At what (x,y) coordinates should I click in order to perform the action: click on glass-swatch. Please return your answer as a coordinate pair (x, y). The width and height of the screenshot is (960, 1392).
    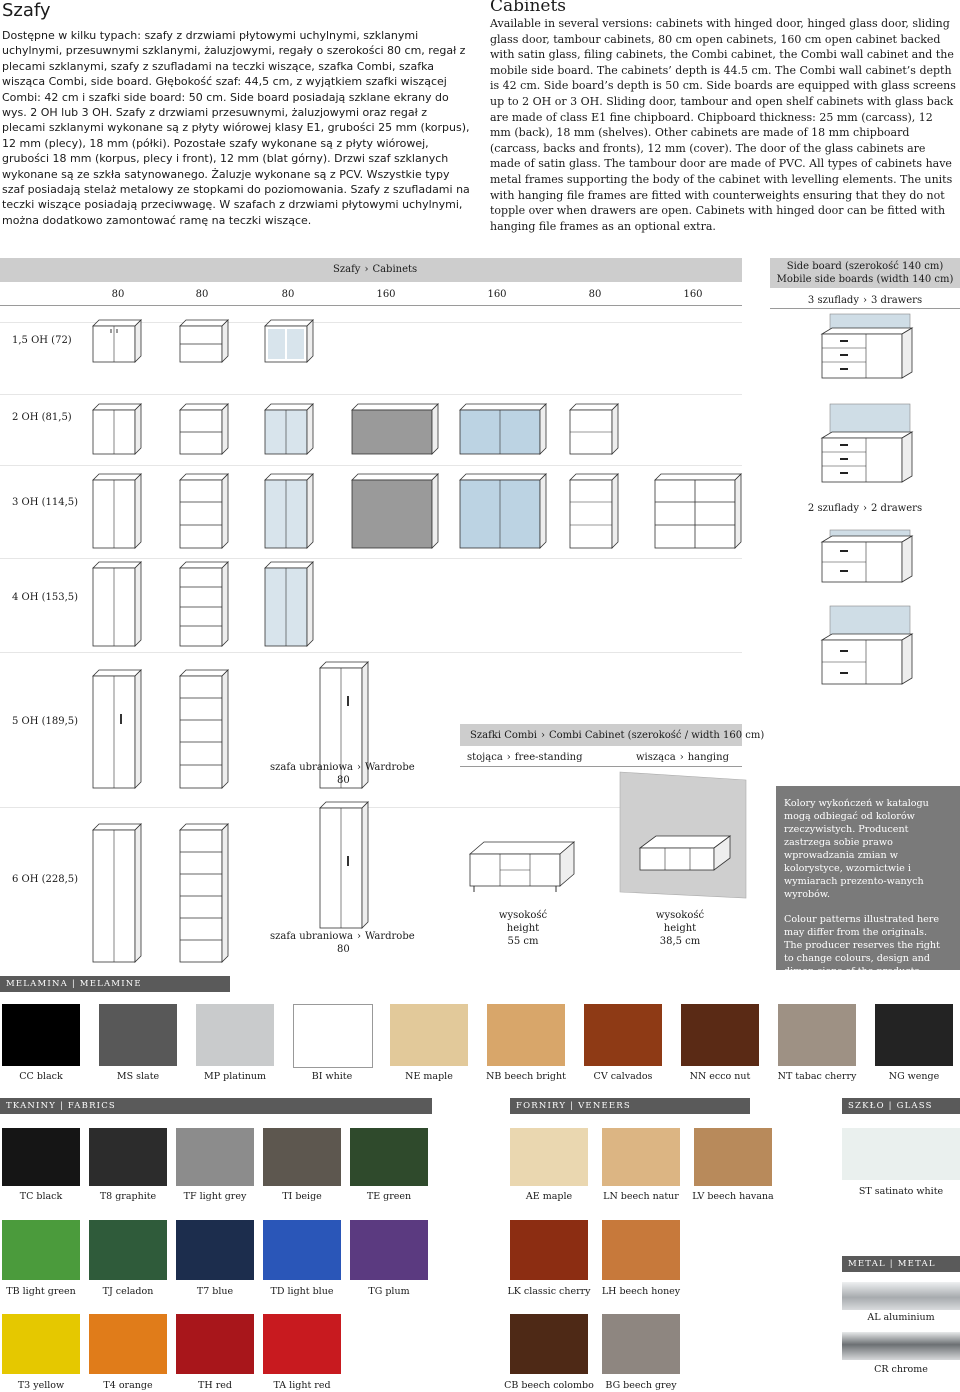
    Looking at the image, I should click on (901, 1154).